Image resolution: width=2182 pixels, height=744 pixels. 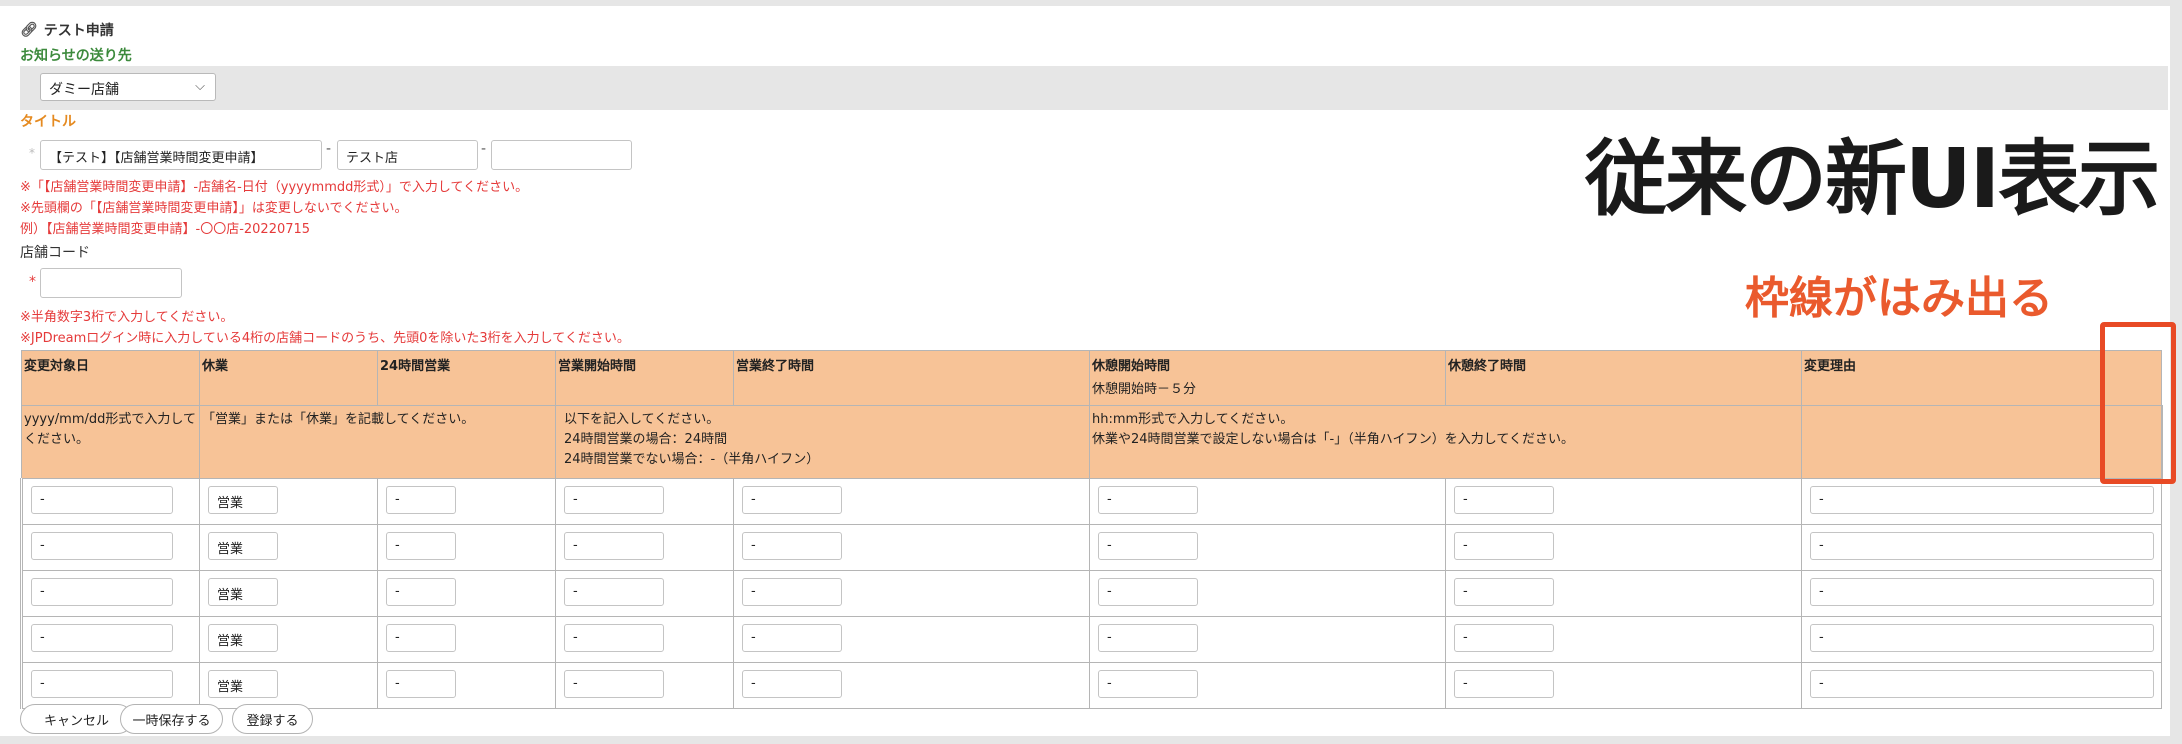 What do you see at coordinates (1144, 389) in the screenshot?
I see `header-break-start-sub: 休憩開始時－５分` at bounding box center [1144, 389].